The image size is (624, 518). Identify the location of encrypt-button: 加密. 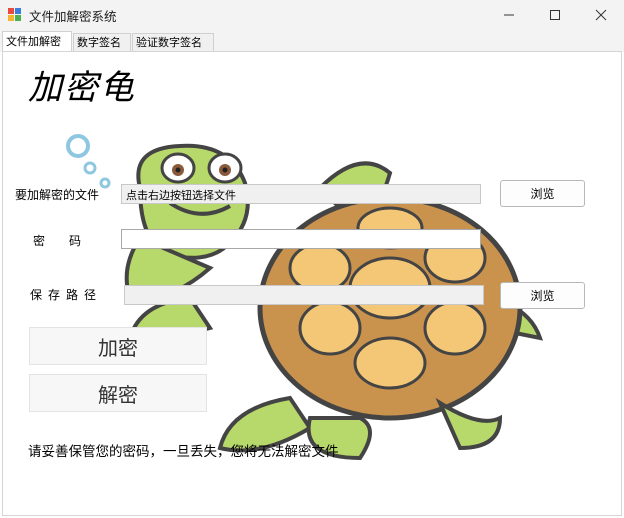
(118, 346).